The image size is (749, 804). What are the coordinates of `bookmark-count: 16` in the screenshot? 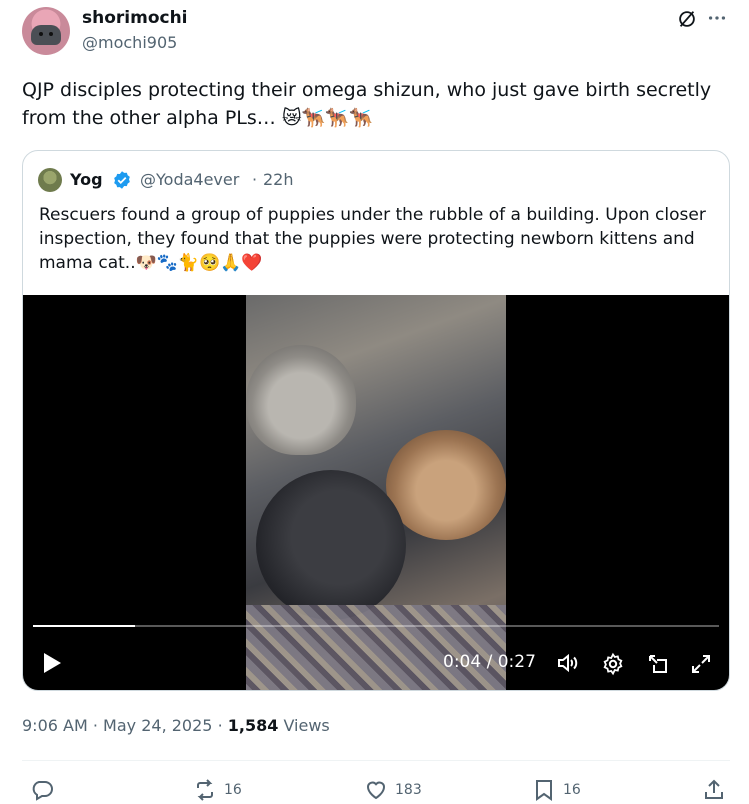 It's located at (572, 790).